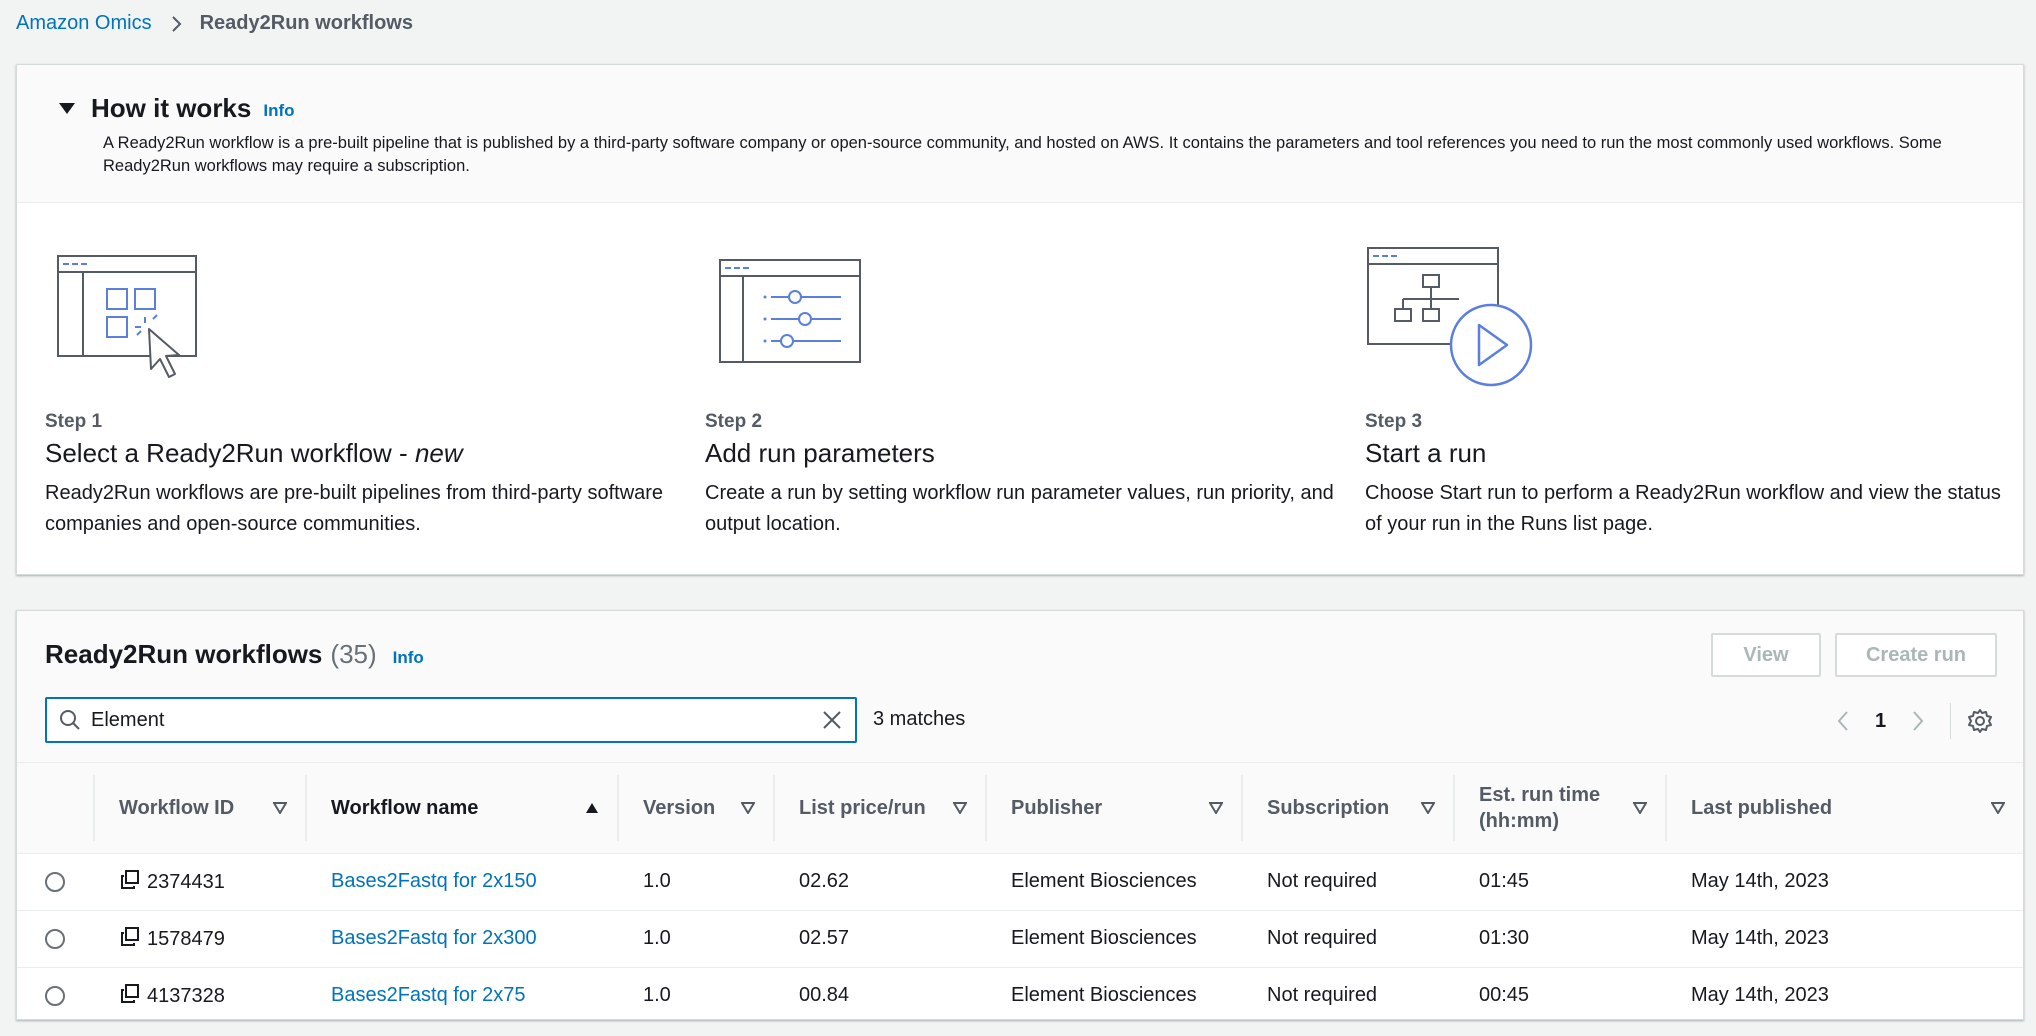  Describe the element at coordinates (461, 808) in the screenshot. I see `header-workflow-name: Workflow name` at that location.